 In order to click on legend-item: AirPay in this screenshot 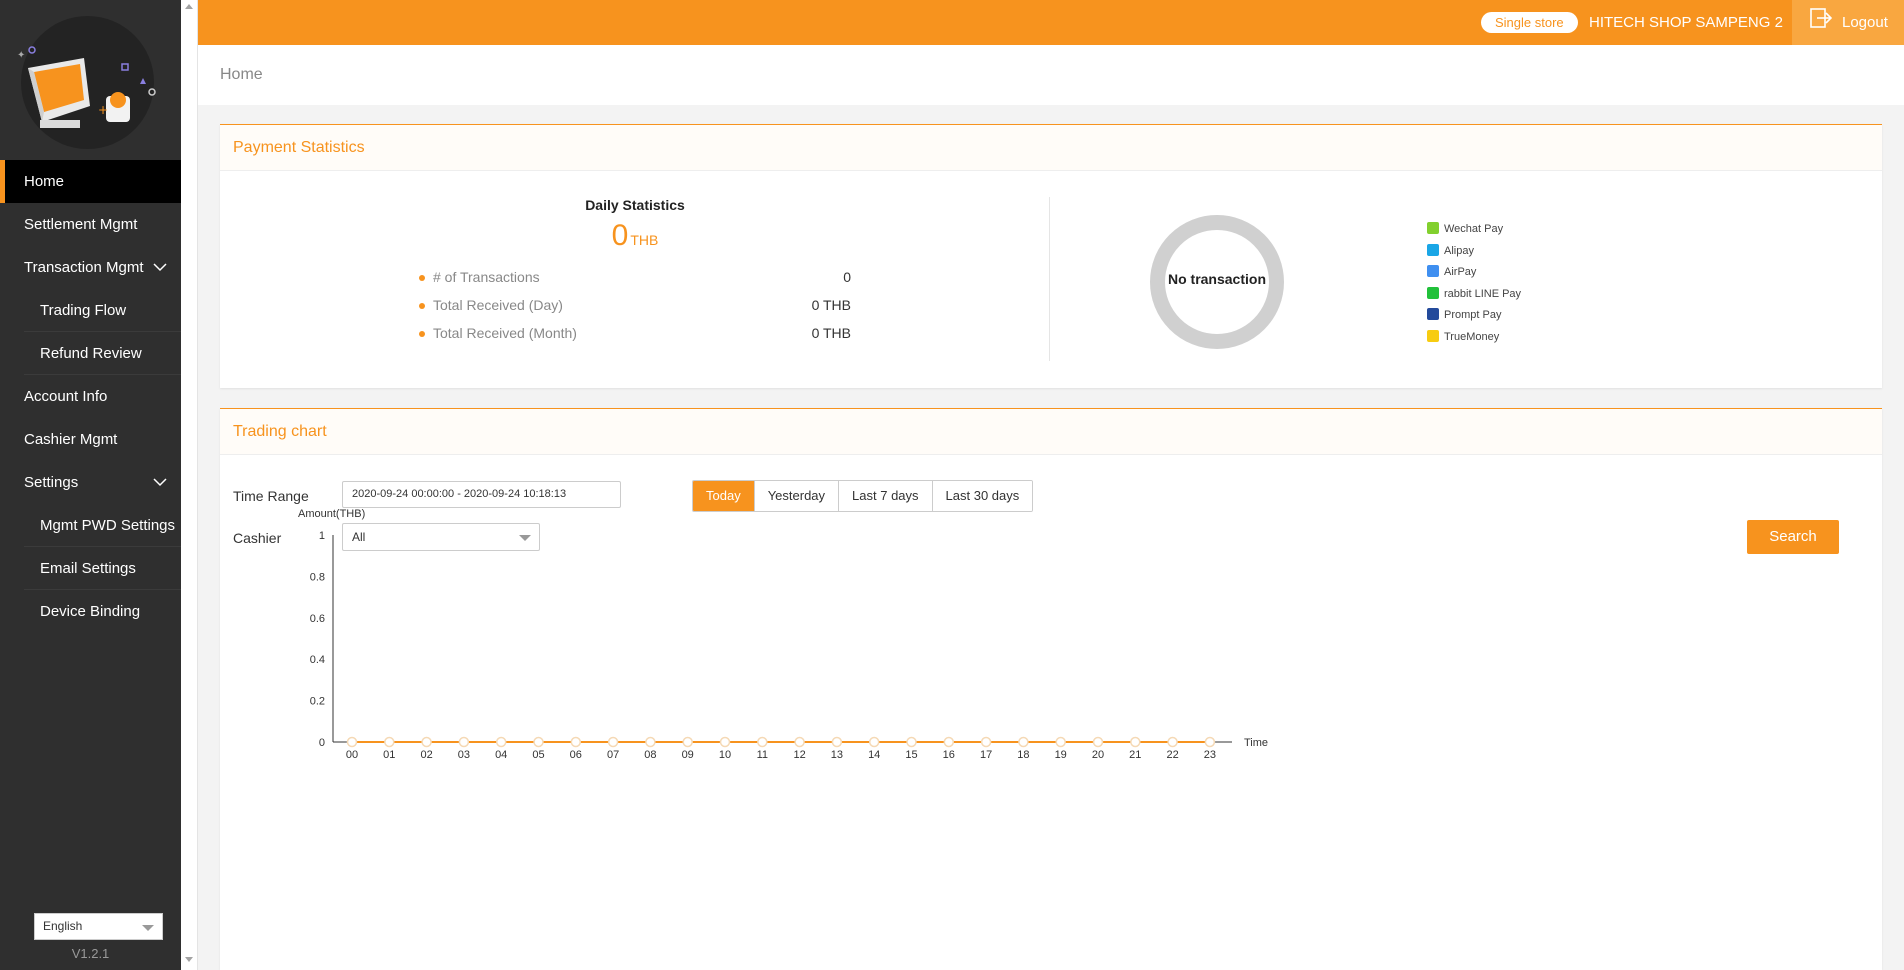, I will do `click(1474, 273)`.